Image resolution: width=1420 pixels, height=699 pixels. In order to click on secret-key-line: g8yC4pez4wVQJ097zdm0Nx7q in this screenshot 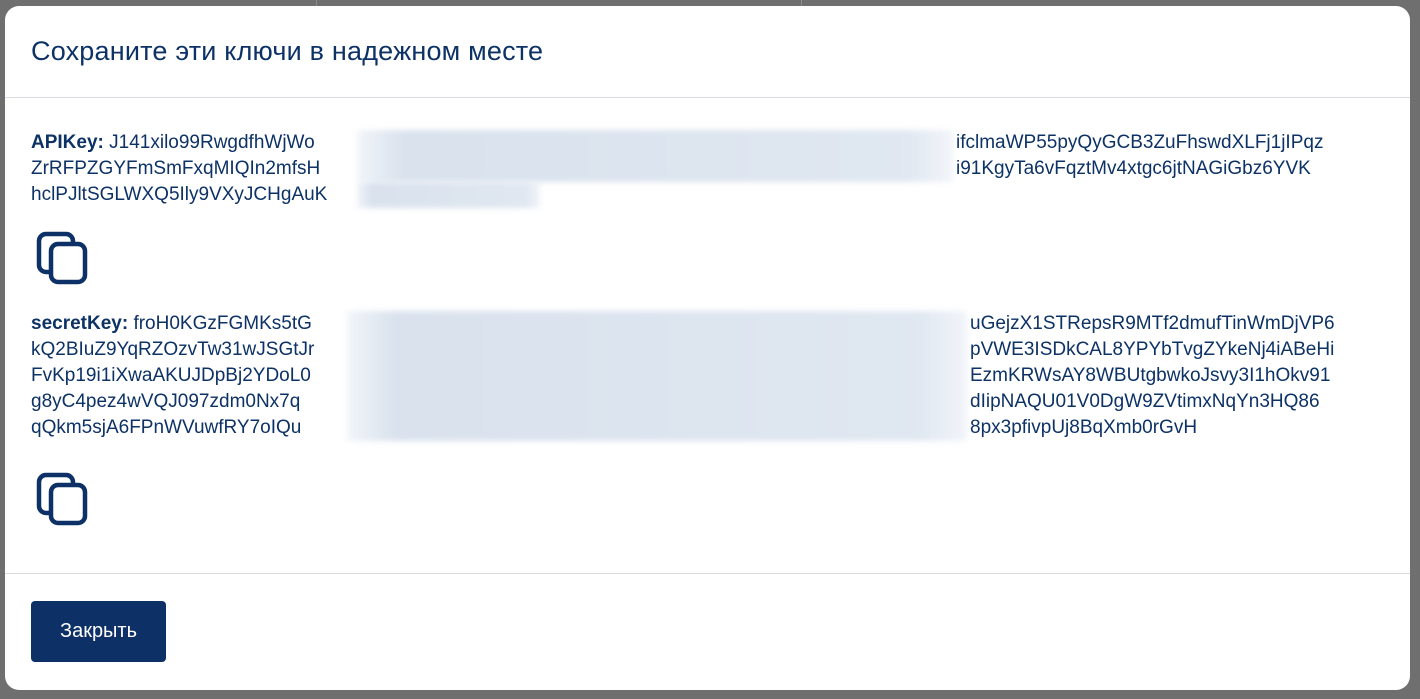, I will do `click(166, 401)`.